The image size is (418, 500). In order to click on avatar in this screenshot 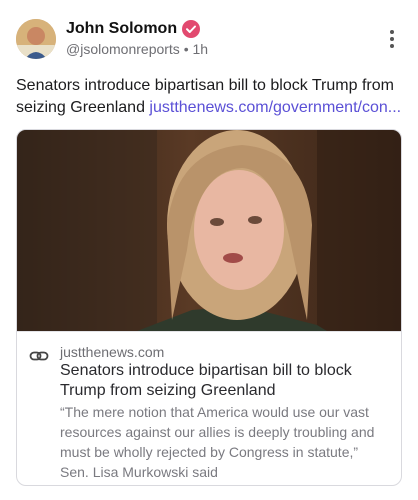, I will do `click(36, 39)`.